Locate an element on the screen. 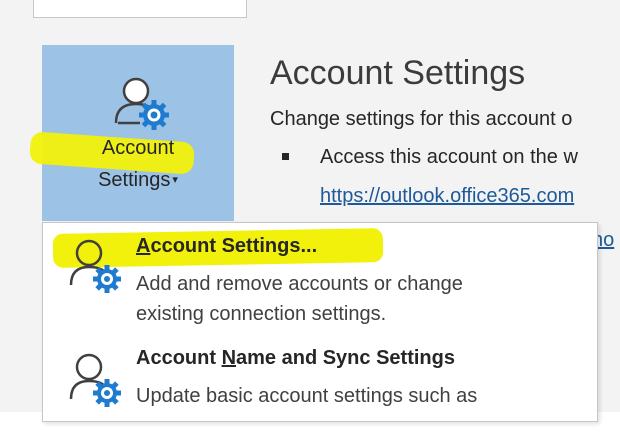 The height and width of the screenshot is (435, 620). account-settings-heading: Account Settings is located at coordinates (398, 73).